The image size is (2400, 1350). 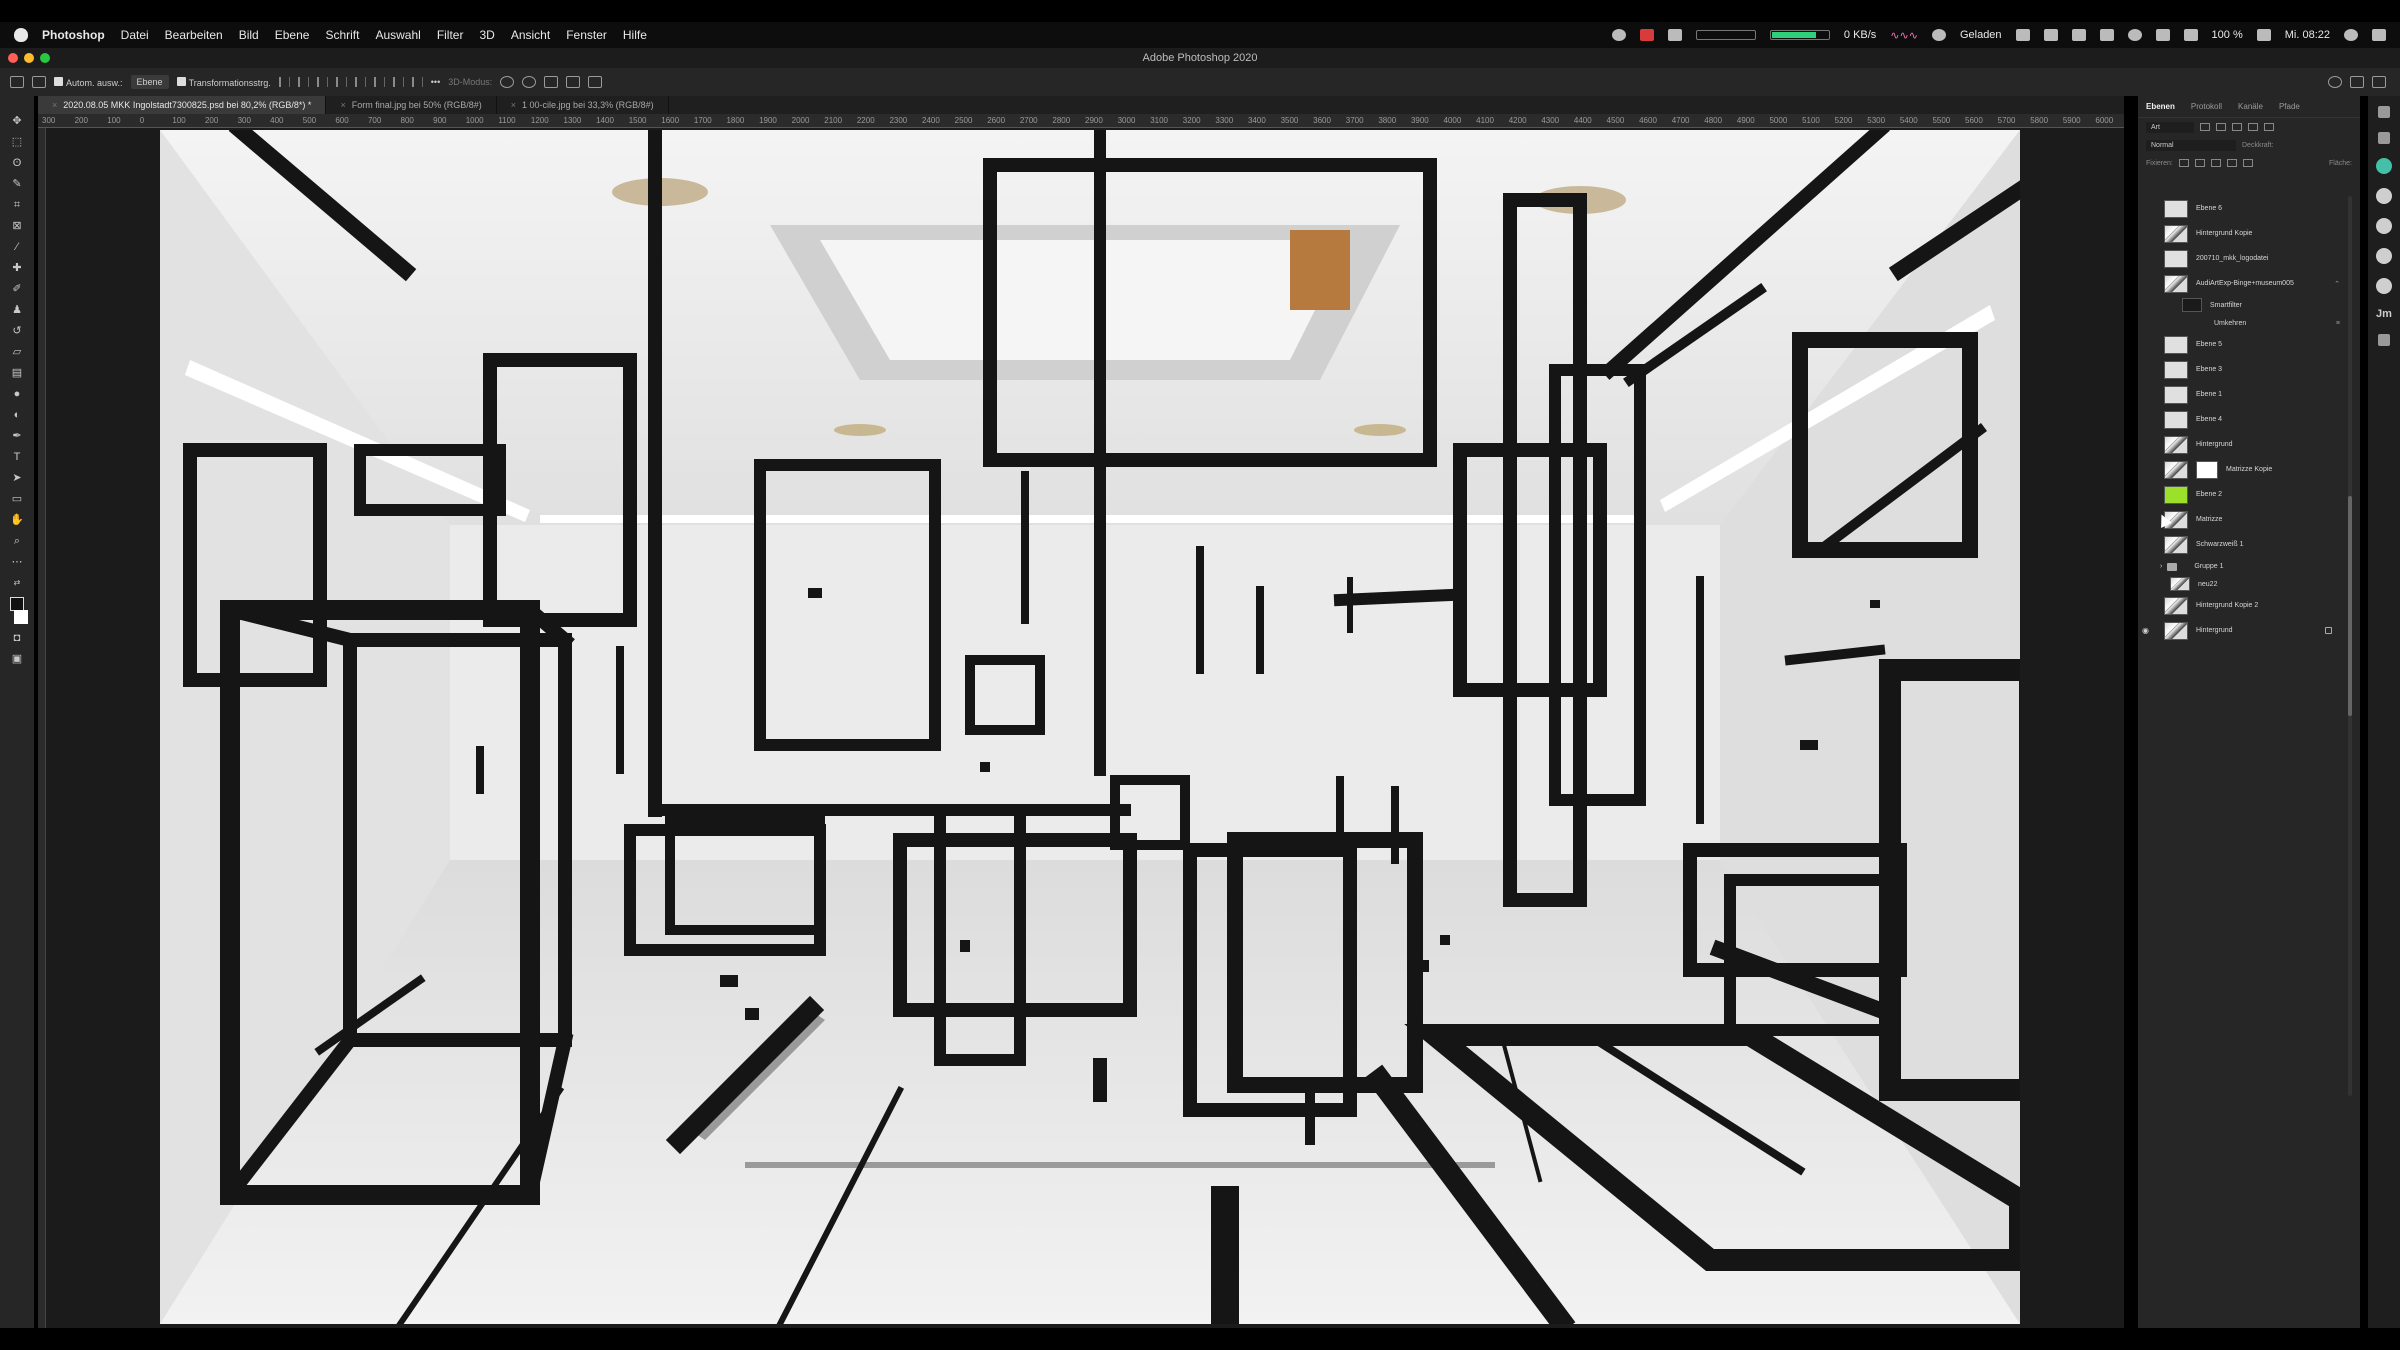 What do you see at coordinates (249, 35) in the screenshot?
I see `menu-bild: Bild` at bounding box center [249, 35].